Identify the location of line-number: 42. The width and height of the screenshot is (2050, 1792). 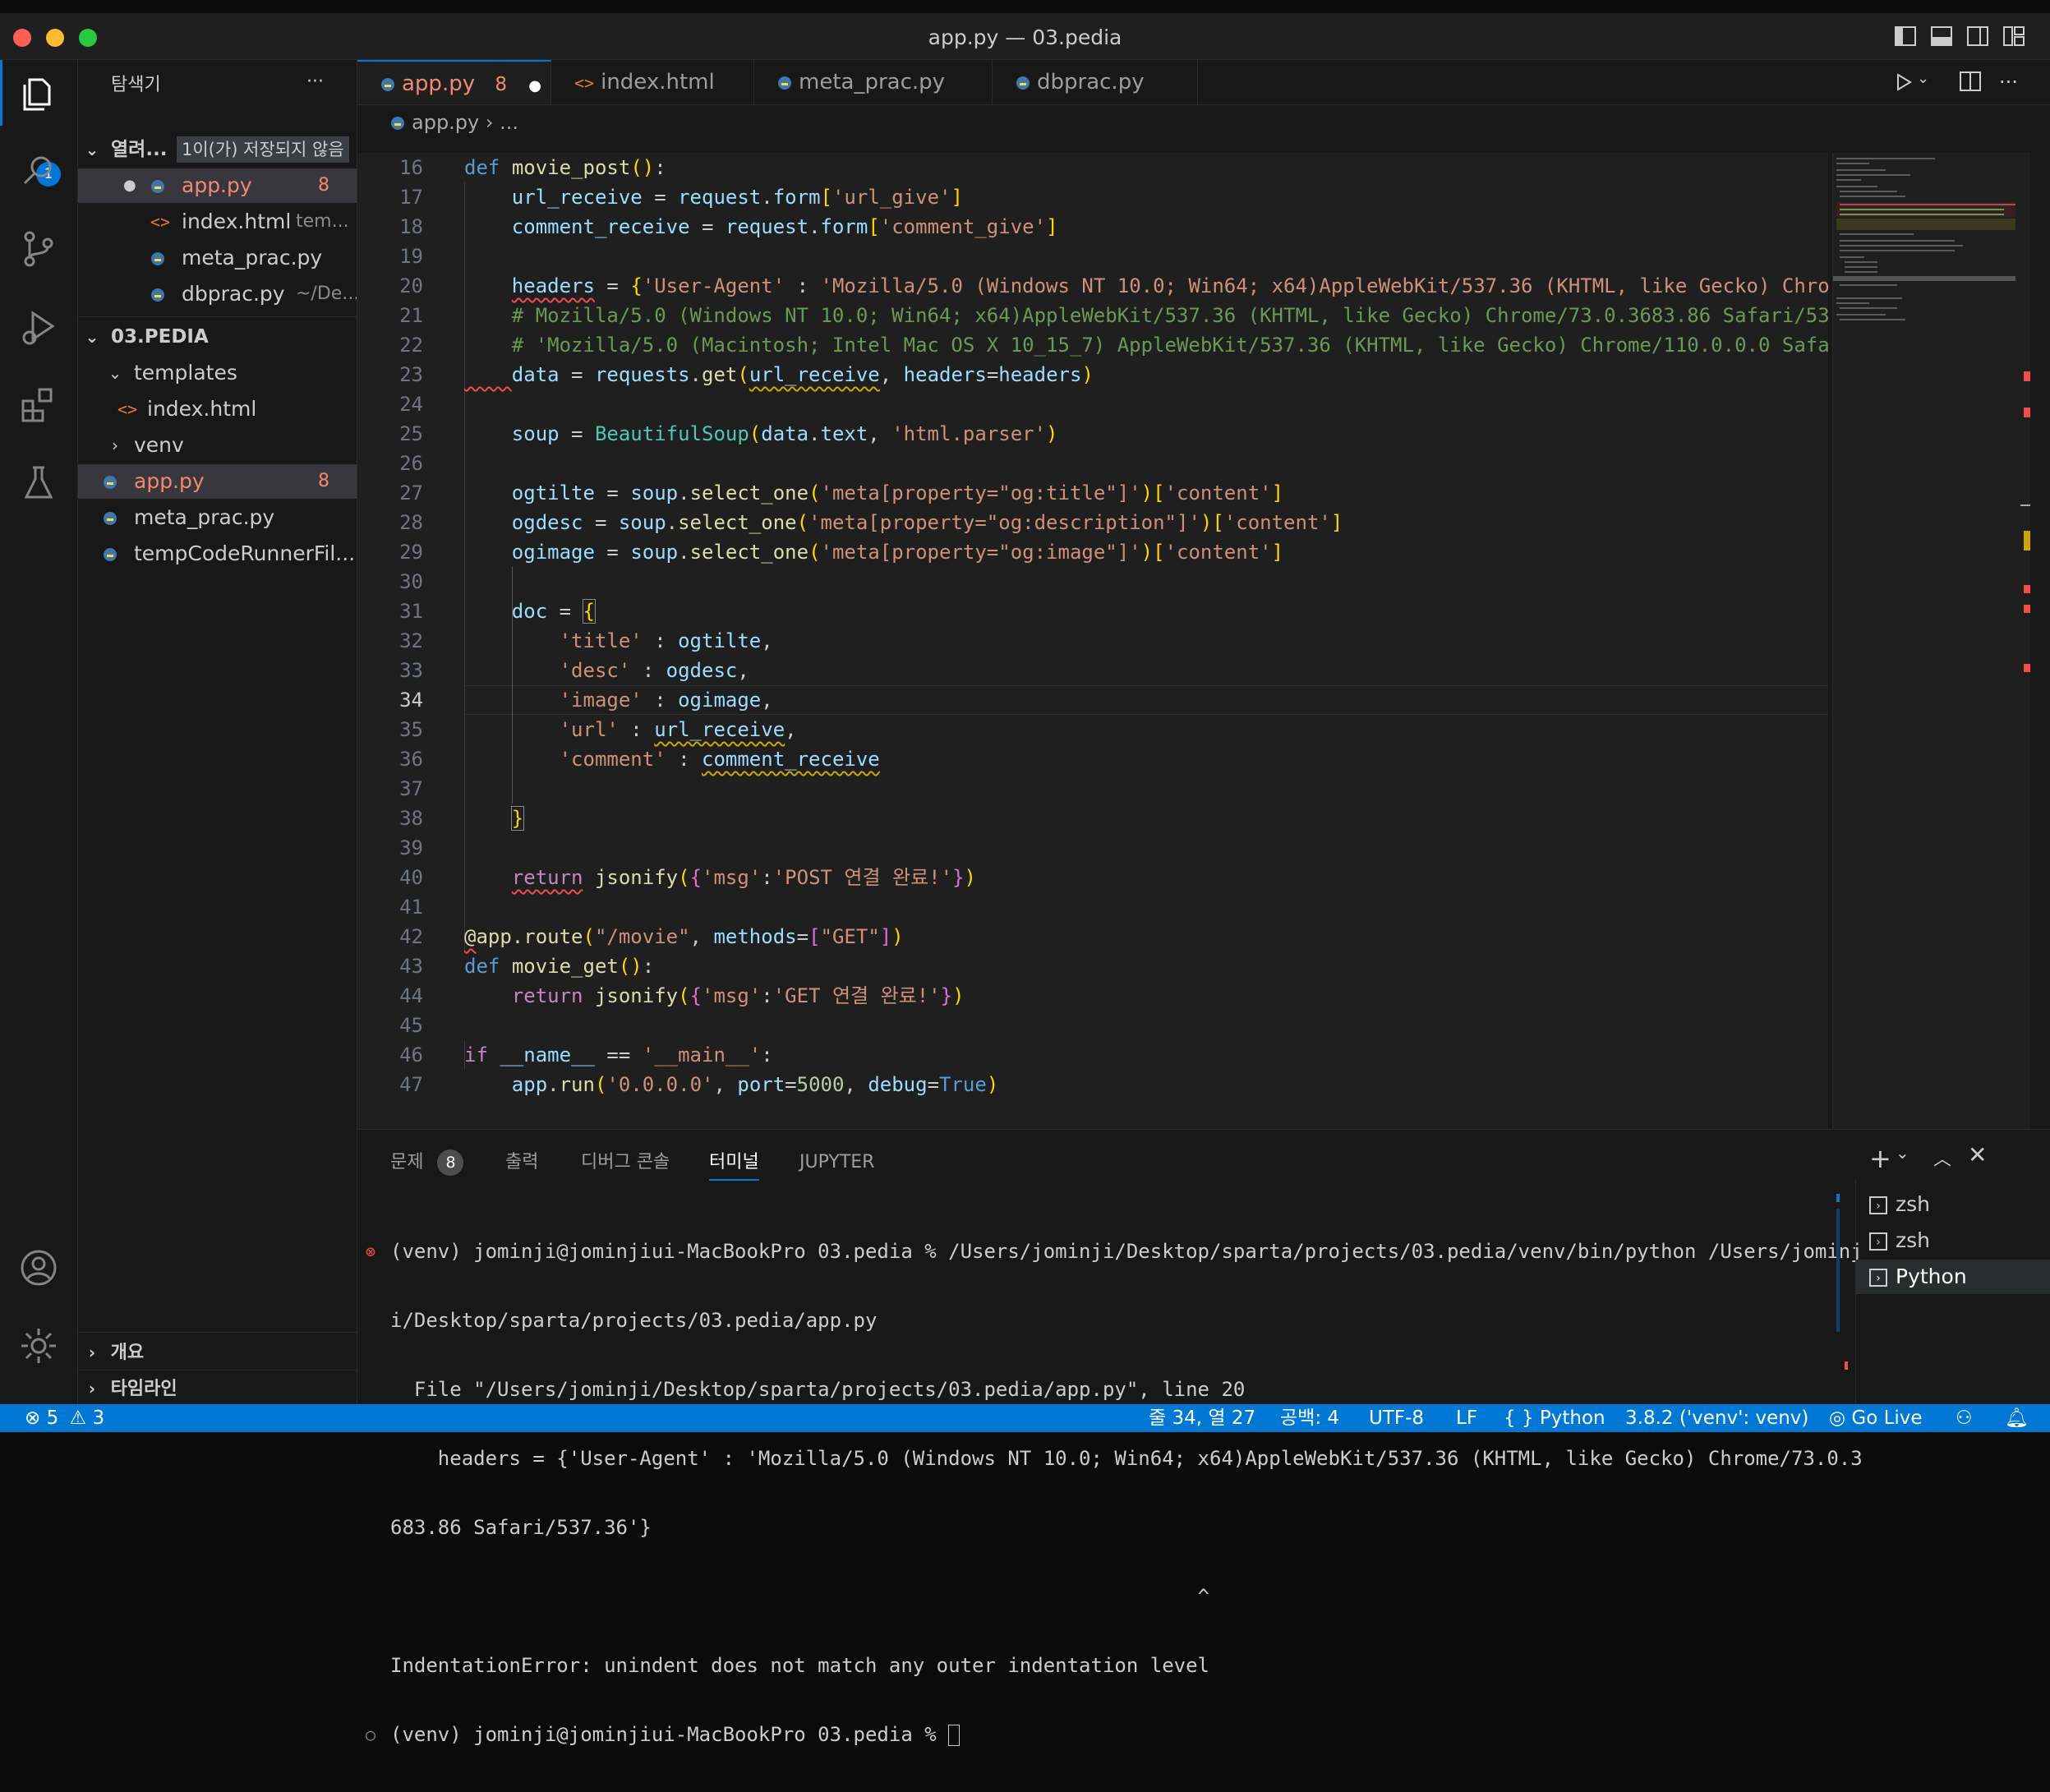
(411, 936).